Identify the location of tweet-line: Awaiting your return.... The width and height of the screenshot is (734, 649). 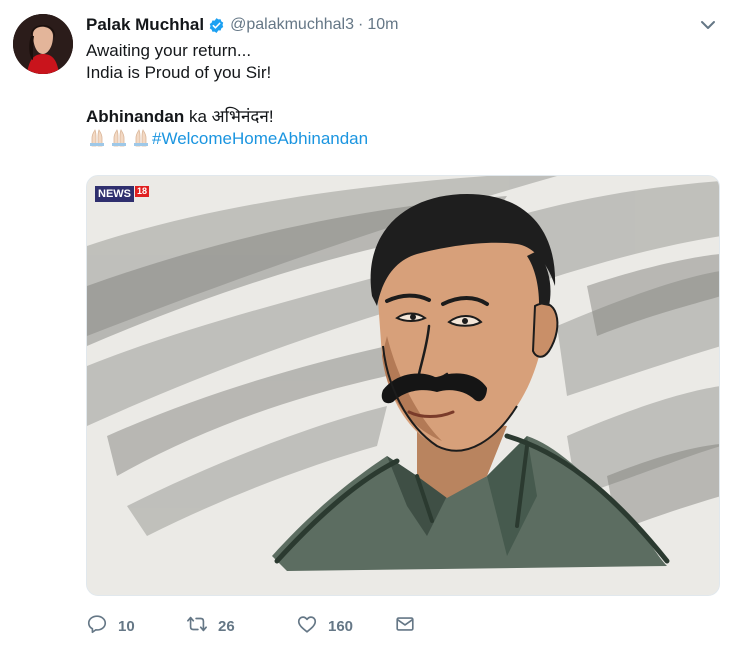
(169, 50).